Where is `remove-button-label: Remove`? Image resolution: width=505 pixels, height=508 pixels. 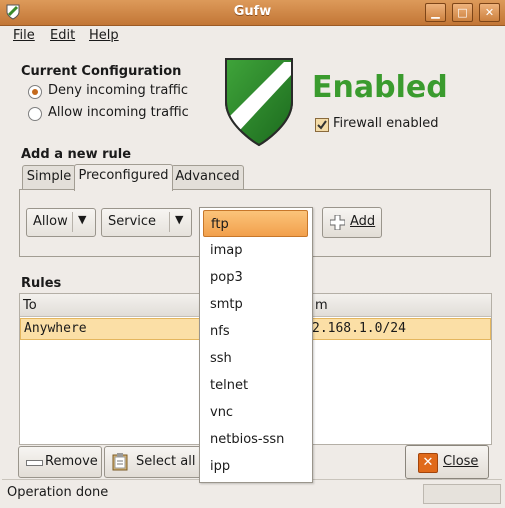 remove-button-label: Remove is located at coordinates (71, 461).